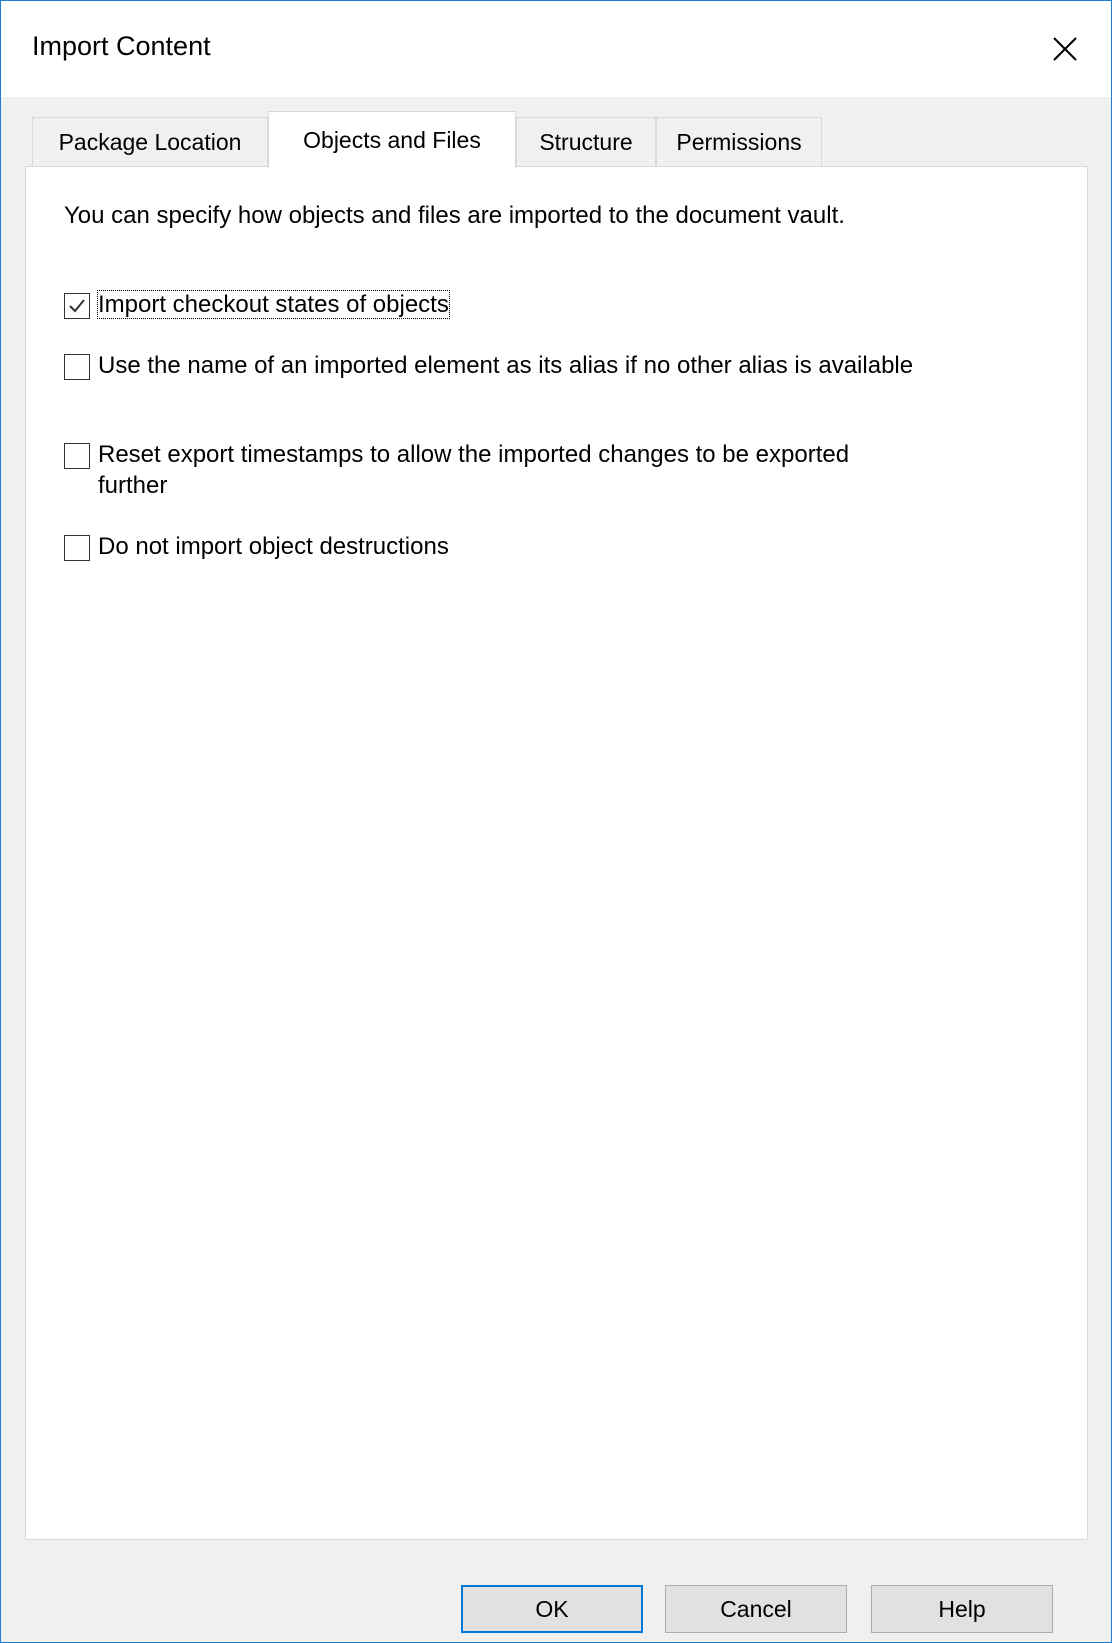 This screenshot has height=1643, width=1112. I want to click on option-label: Import checkout states of objects, so click(273, 304).